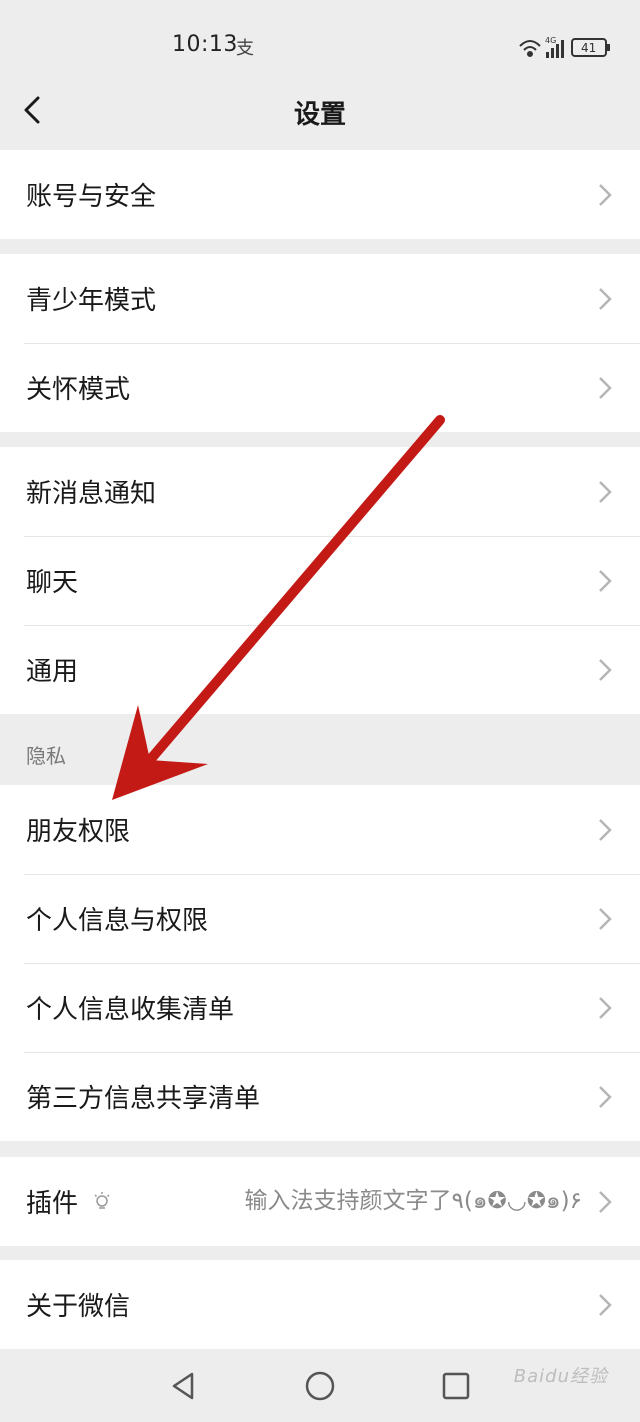  I want to click on settings-item-account-security: 账号与安全, so click(320, 194).